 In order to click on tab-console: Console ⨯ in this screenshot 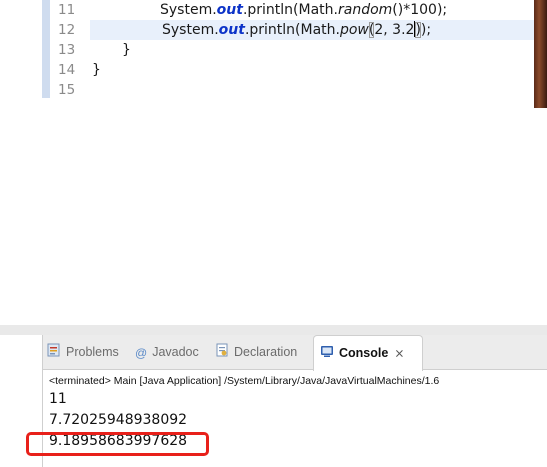, I will do `click(368, 353)`.